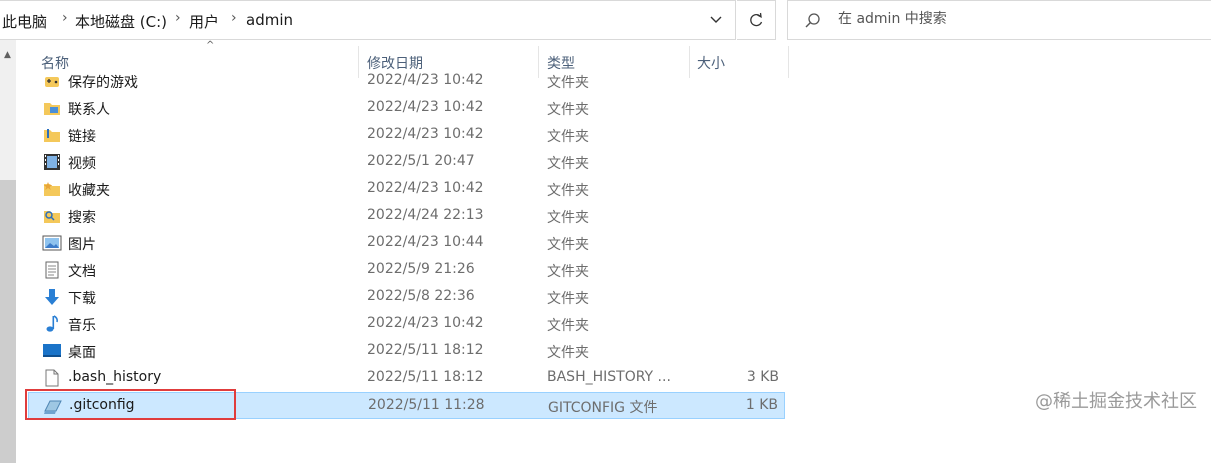 This screenshot has height=463, width=1211. What do you see at coordinates (82, 218) in the screenshot?
I see `file-name: 搜索` at bounding box center [82, 218].